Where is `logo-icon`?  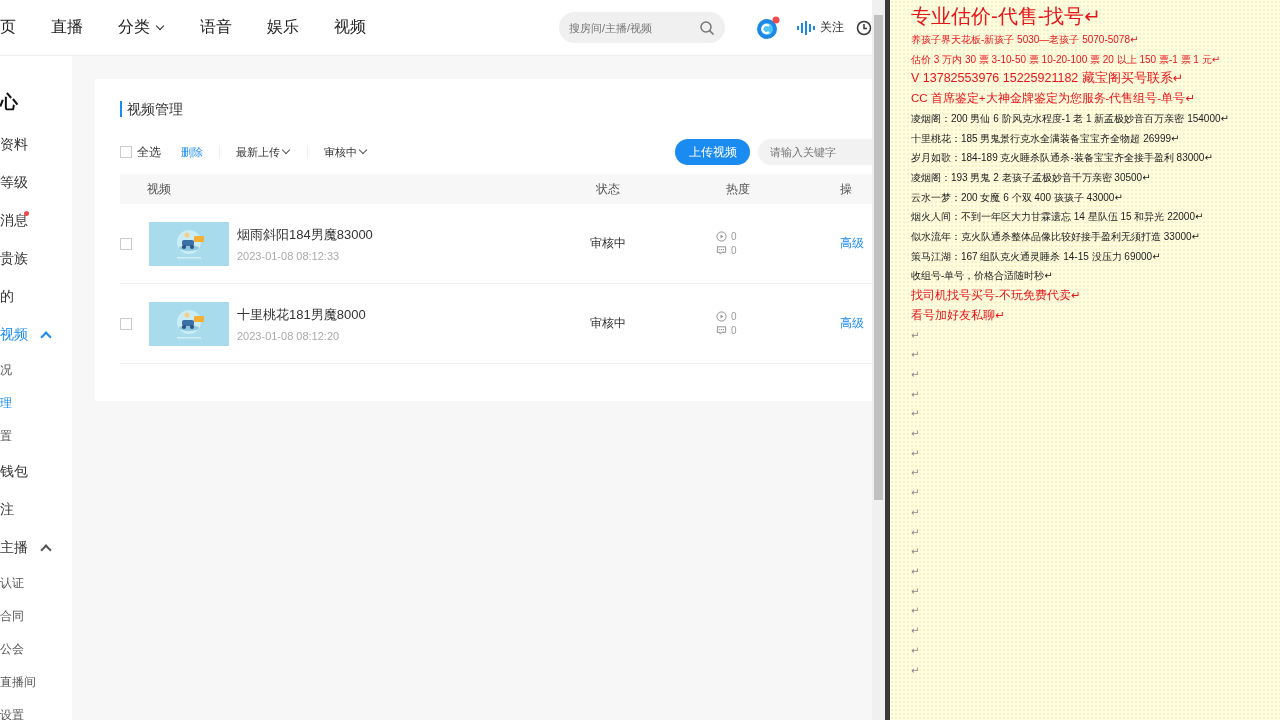
logo-icon is located at coordinates (768, 27).